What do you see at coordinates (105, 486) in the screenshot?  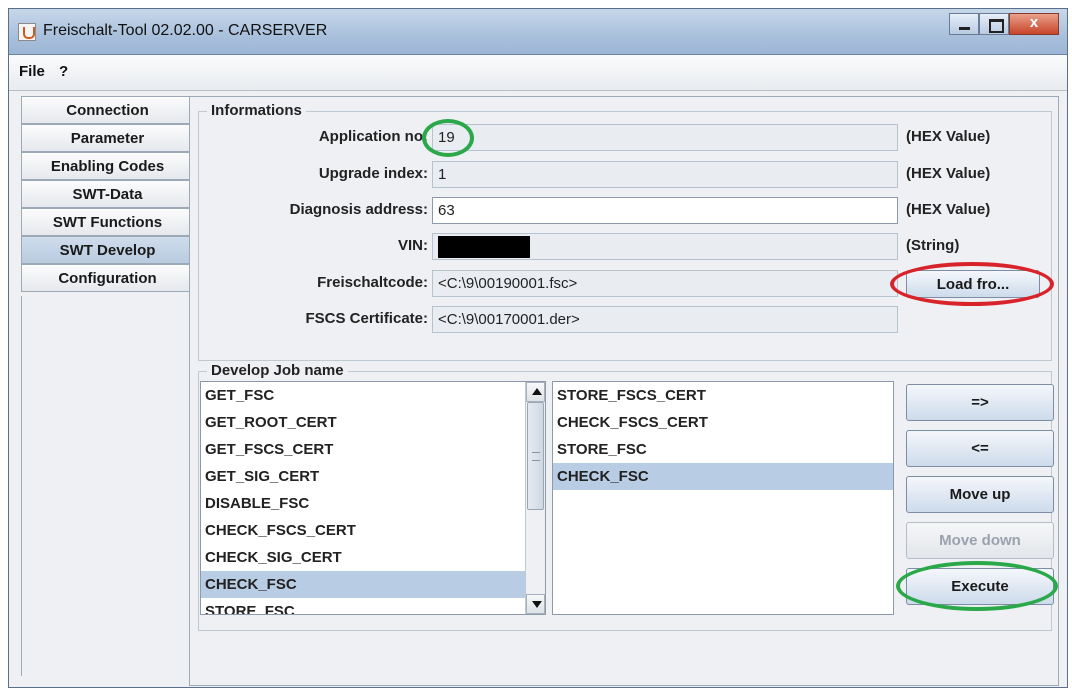 I see `tab-strip-filler` at bounding box center [105, 486].